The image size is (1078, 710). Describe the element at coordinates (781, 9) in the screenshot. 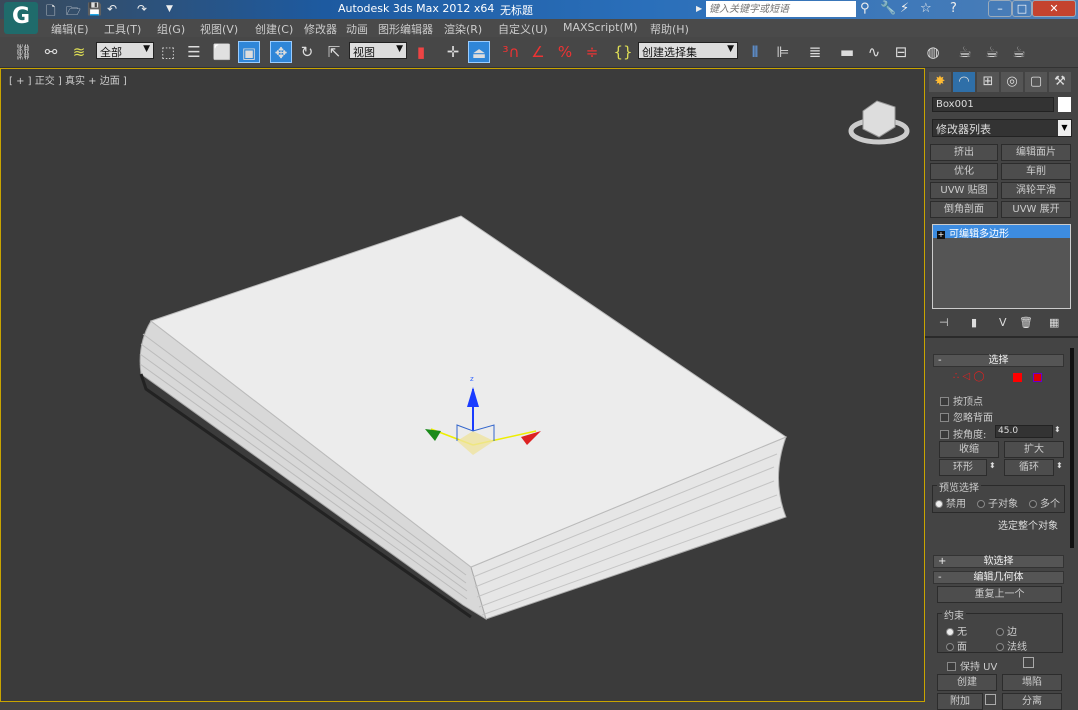

I see `search-input` at that location.